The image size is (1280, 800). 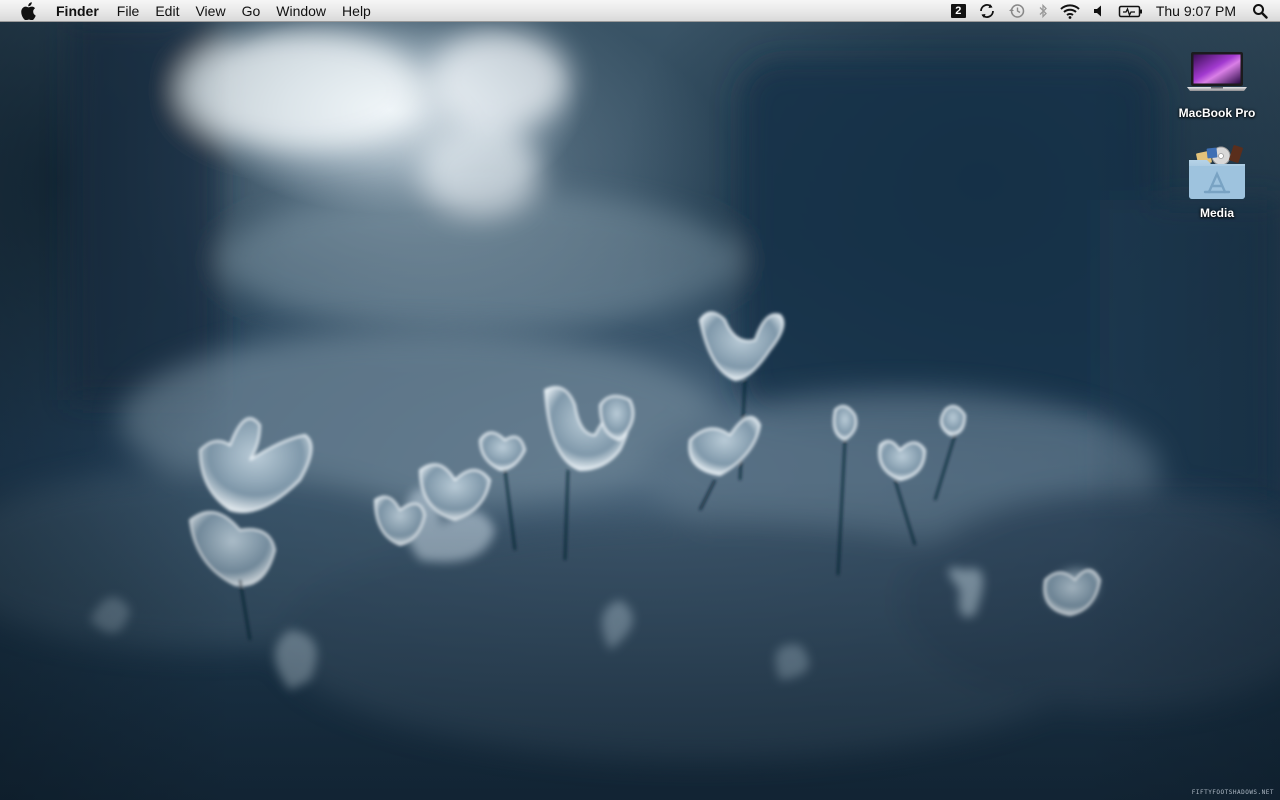 What do you see at coordinates (28, 11) in the screenshot?
I see `apple-logo-icon` at bounding box center [28, 11].